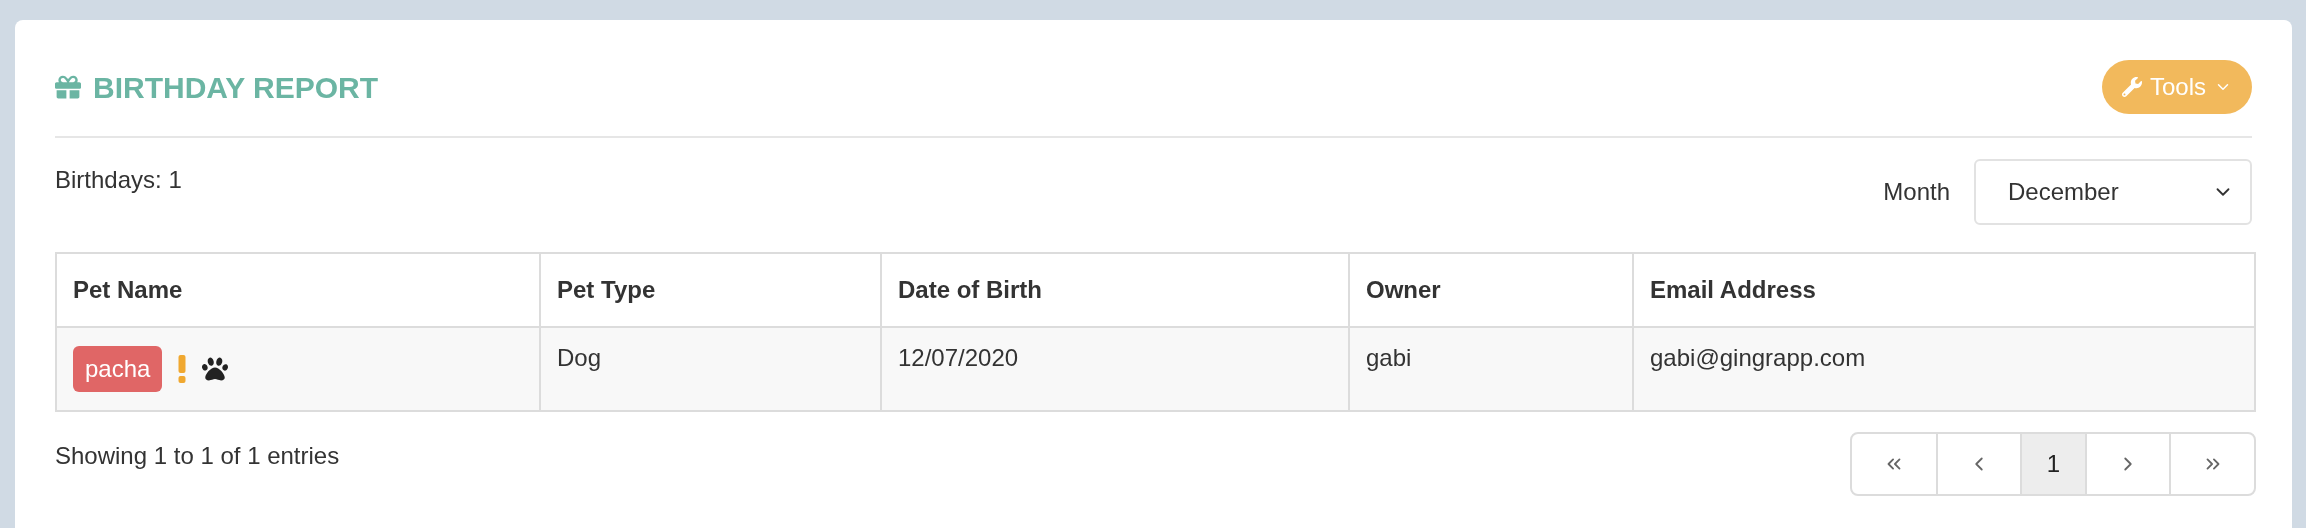 The height and width of the screenshot is (528, 2306). Describe the element at coordinates (215, 369) in the screenshot. I see `paw-icon` at that location.